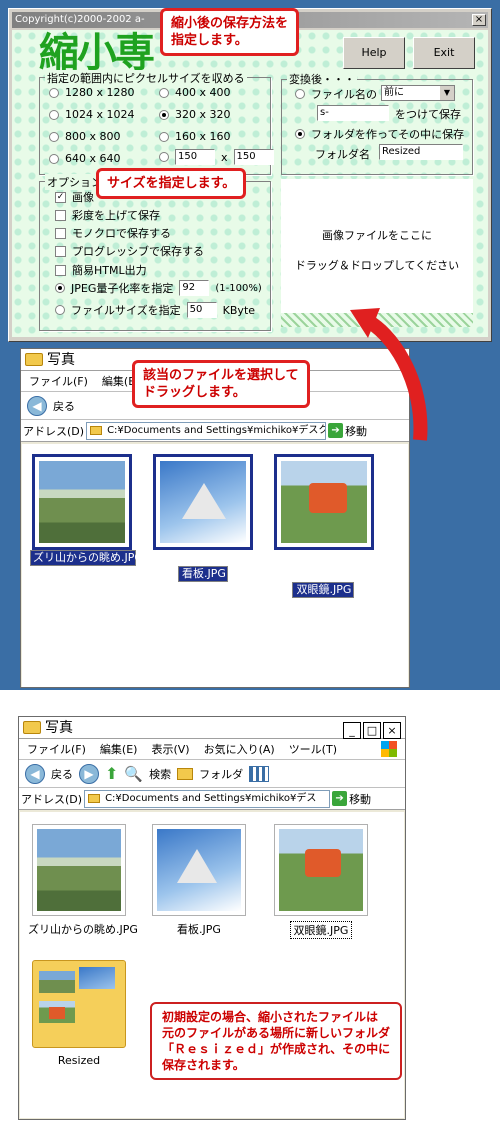 The image size is (500, 1135). I want to click on menu-view: 表示(V), so click(170, 749).